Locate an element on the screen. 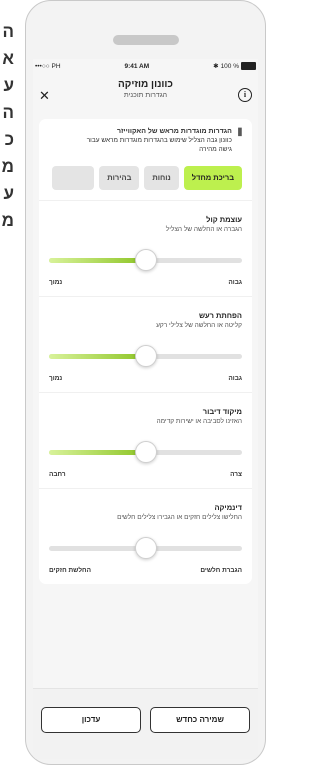 This screenshot has height=775, width=320. setting-title: דינמיקה is located at coordinates (228, 507).